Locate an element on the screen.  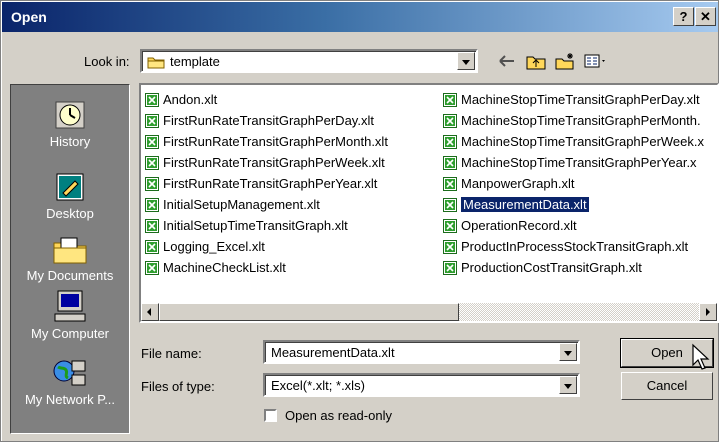
list-item: FirstRunRateTransitGraphPerYear.xlt is located at coordinates (266, 183).